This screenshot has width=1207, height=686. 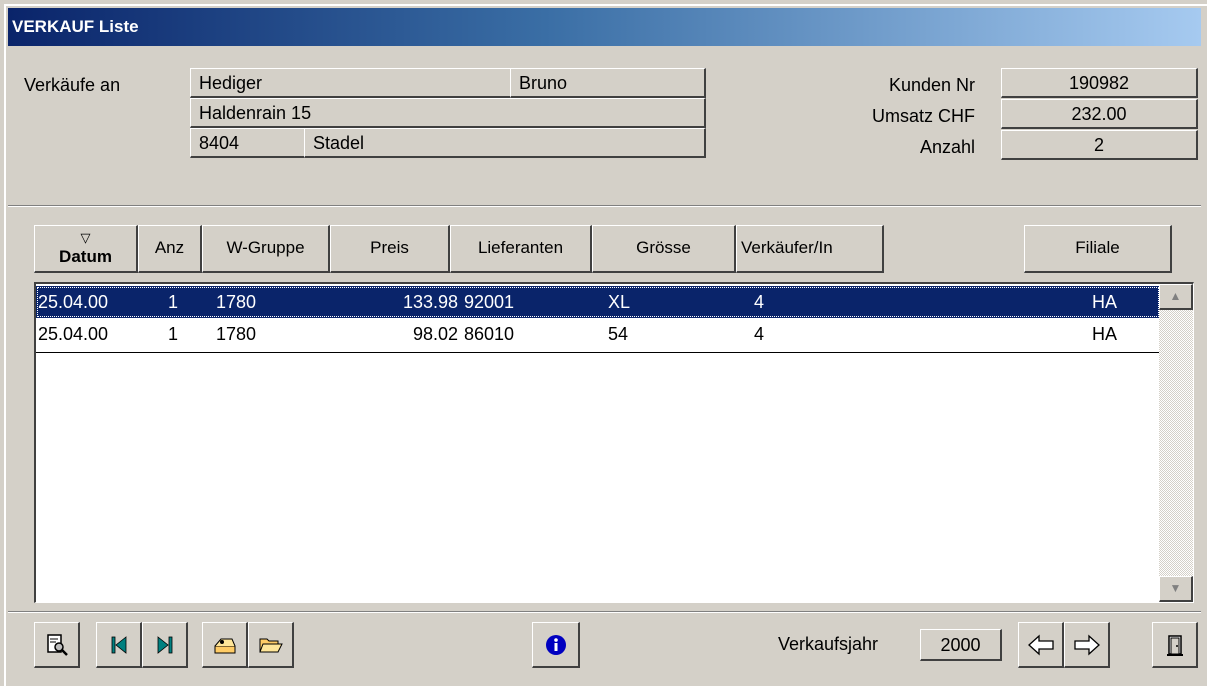 I want to click on exit-door-icon, so click(x=1174, y=645).